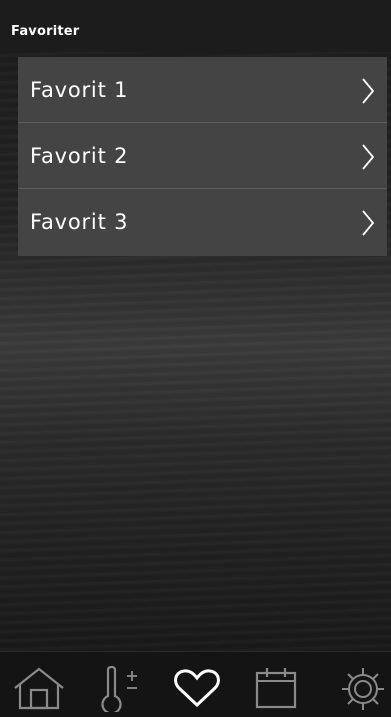  What do you see at coordinates (45, 31) in the screenshot?
I see `page-title: Favoriter` at bounding box center [45, 31].